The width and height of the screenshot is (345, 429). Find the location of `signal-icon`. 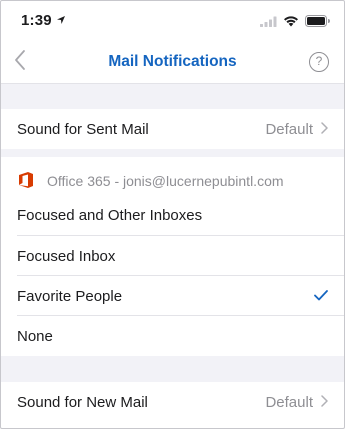

signal-icon is located at coordinates (268, 23).